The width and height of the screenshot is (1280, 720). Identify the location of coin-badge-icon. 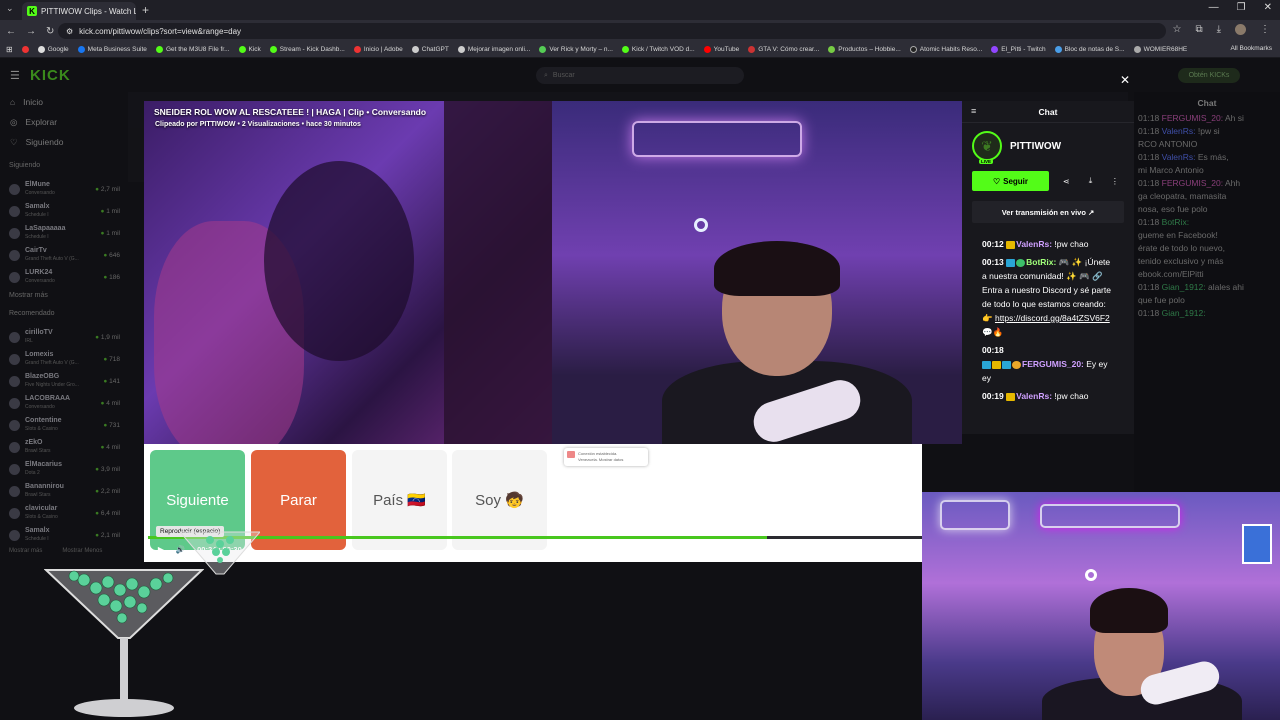
(1016, 364).